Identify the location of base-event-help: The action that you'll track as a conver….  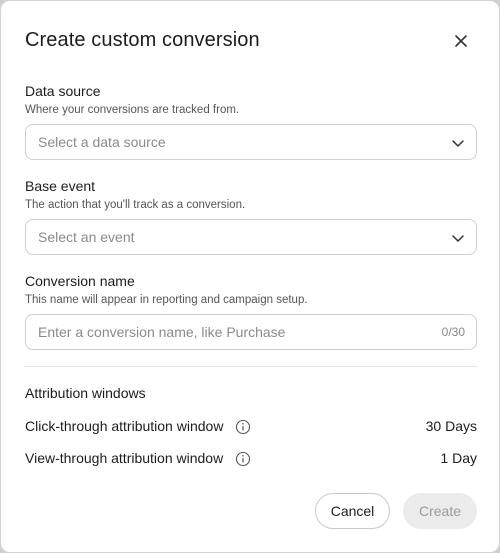
(135, 205).